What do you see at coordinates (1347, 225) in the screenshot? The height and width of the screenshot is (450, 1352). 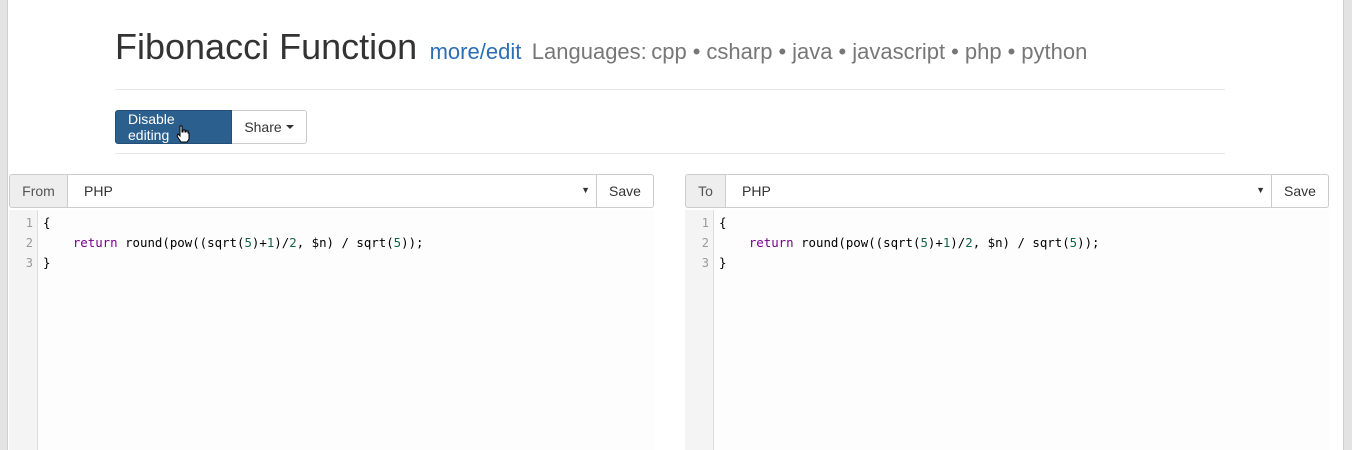 I see `window-edge-right` at bounding box center [1347, 225].